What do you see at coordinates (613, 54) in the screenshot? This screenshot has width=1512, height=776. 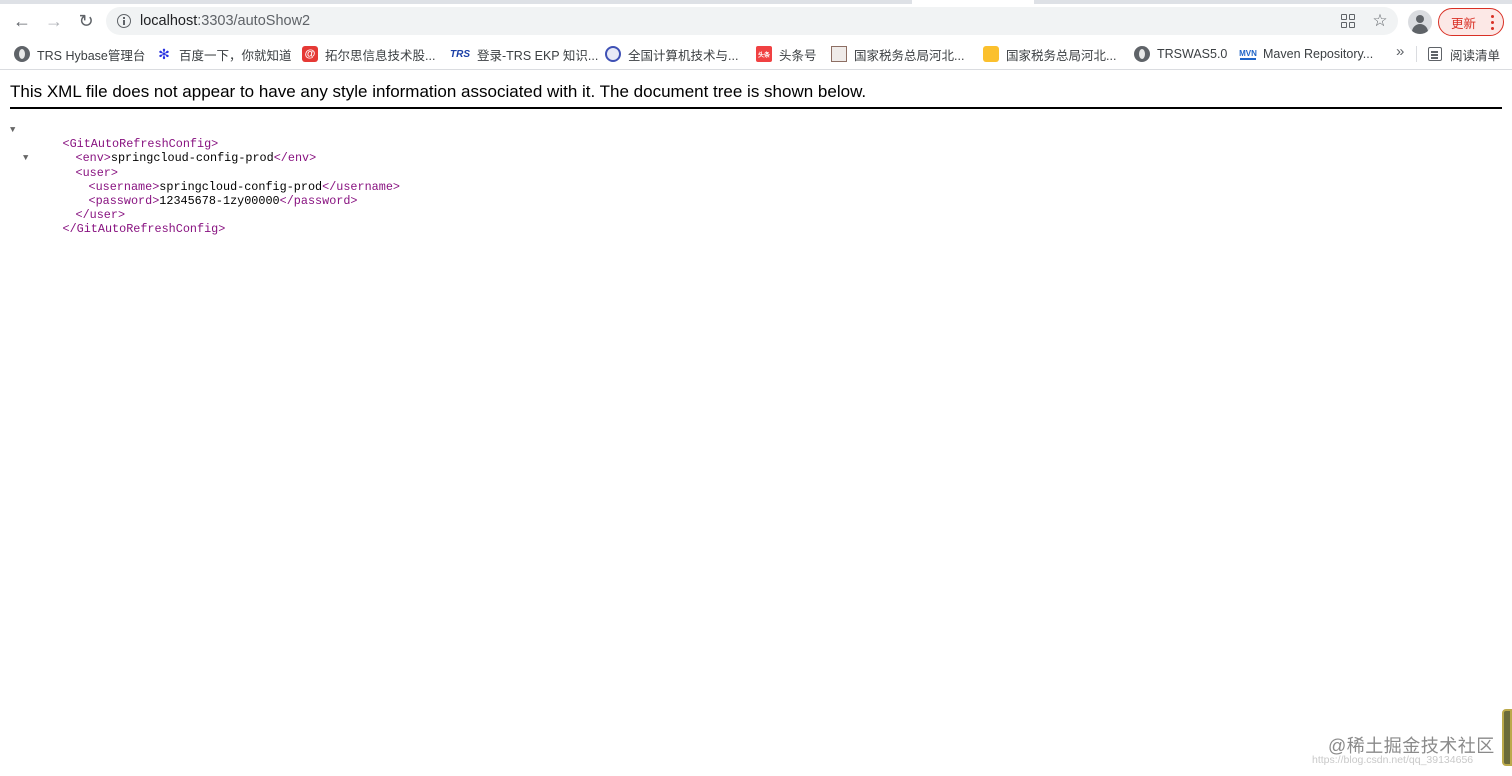 I see `computer-exam-icon` at bounding box center [613, 54].